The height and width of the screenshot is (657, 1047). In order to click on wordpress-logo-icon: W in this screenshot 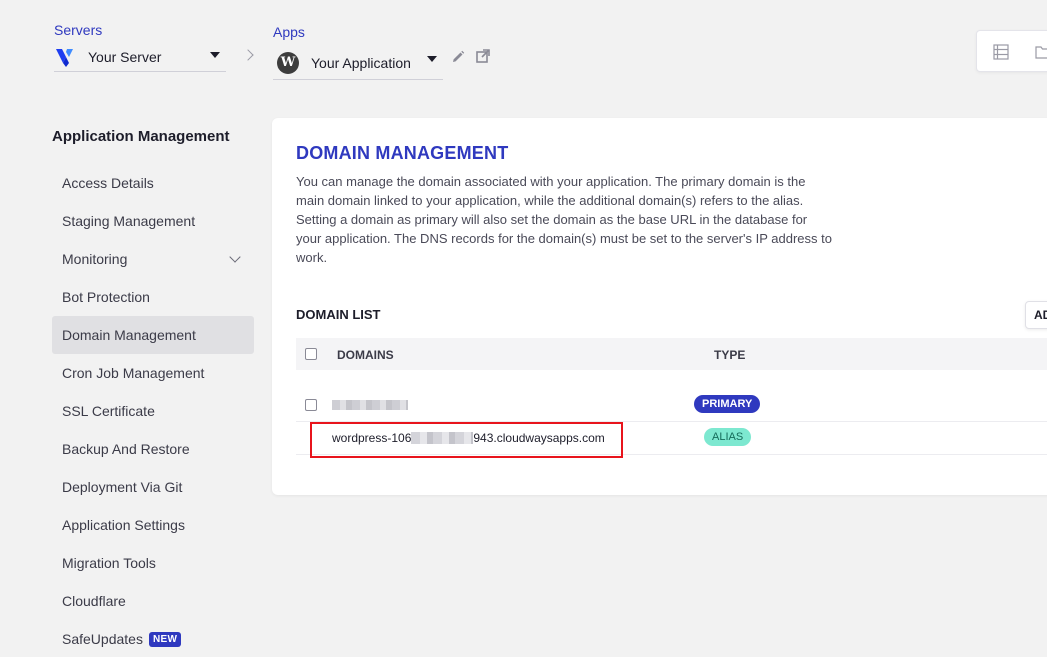, I will do `click(288, 62)`.